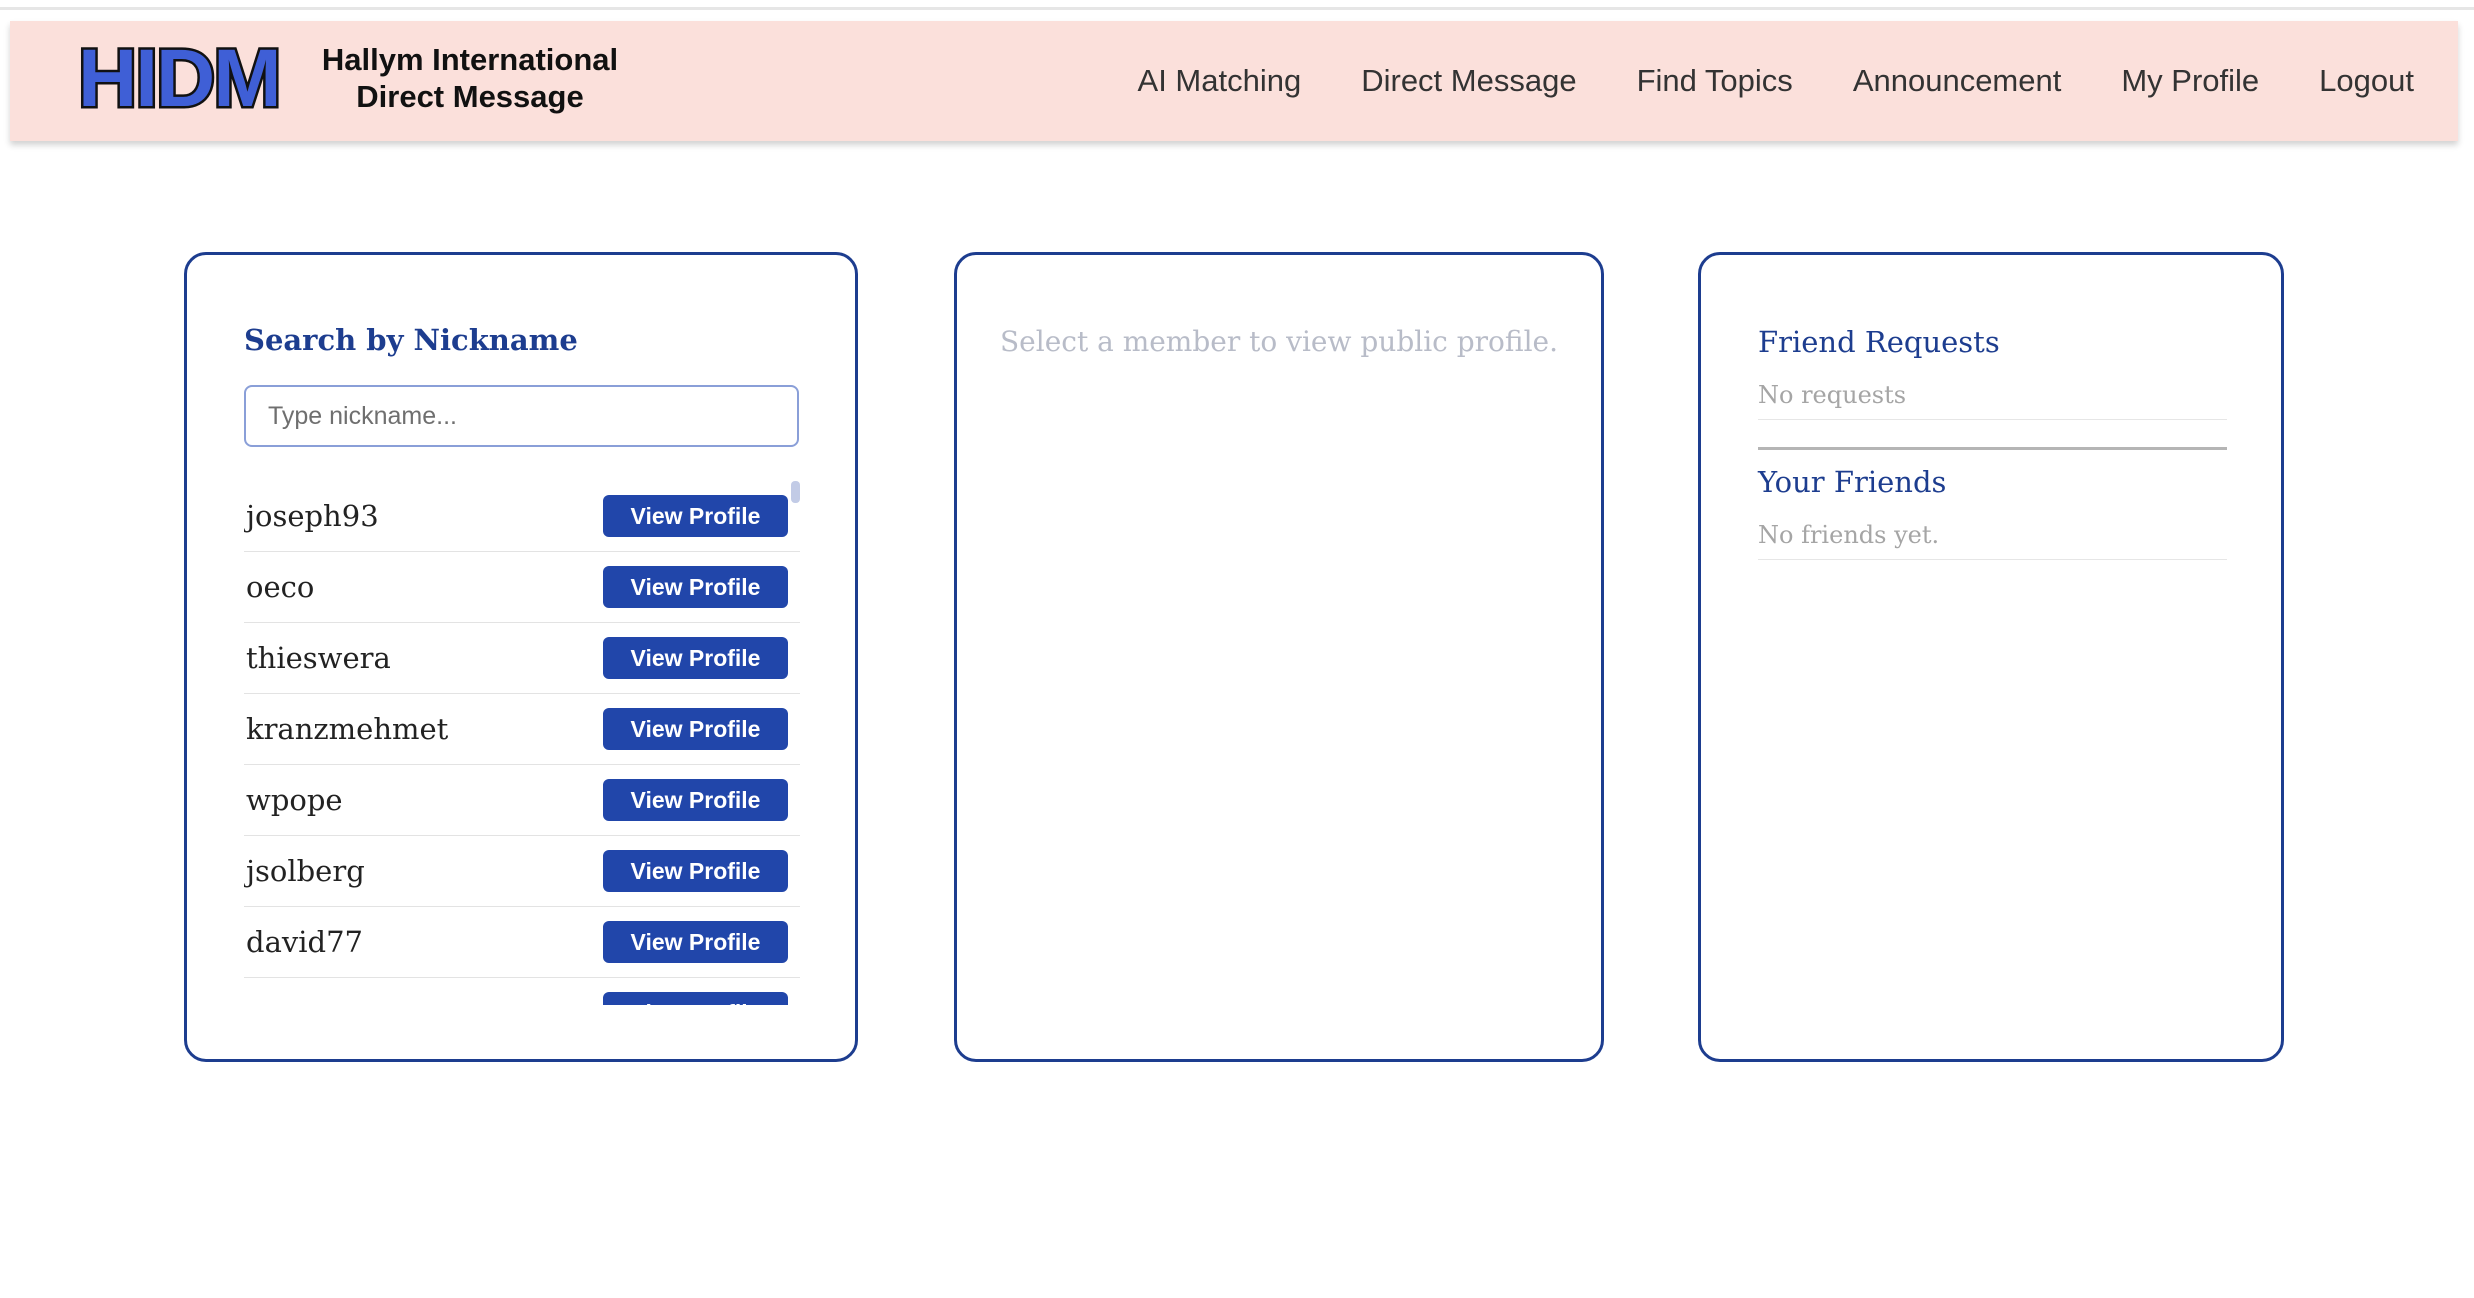 The image size is (2474, 1298). Describe the element at coordinates (1957, 81) in the screenshot. I see `nav-announcement: Announcement` at that location.